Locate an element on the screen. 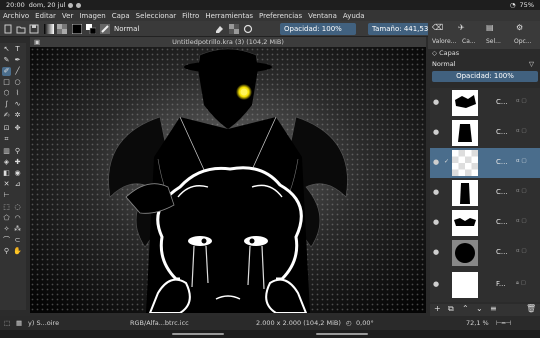 This screenshot has width=540, height=338. bezier-select-tool-icon: ⌒ is located at coordinates (6, 240).